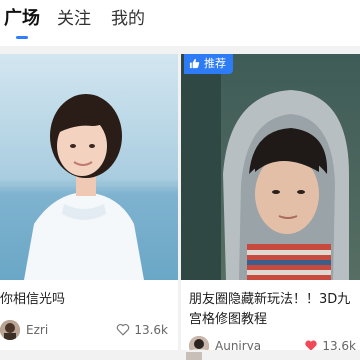  Describe the element at coordinates (22, 19) in the screenshot. I see `tab-square: 广场` at that location.